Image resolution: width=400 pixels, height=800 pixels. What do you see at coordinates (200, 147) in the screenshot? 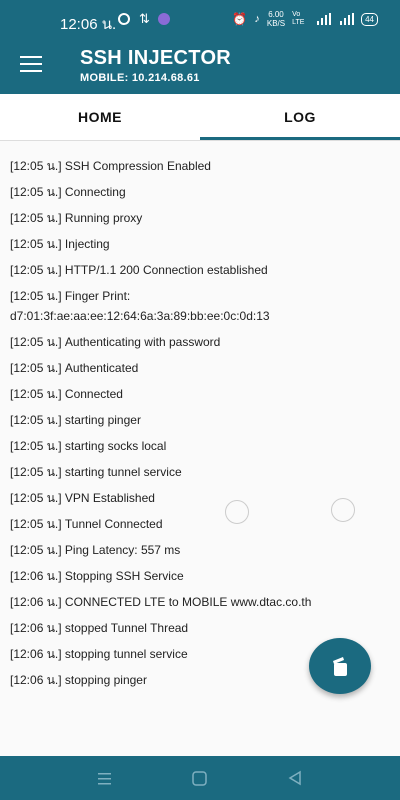
I see `log-partial-line` at bounding box center [200, 147].